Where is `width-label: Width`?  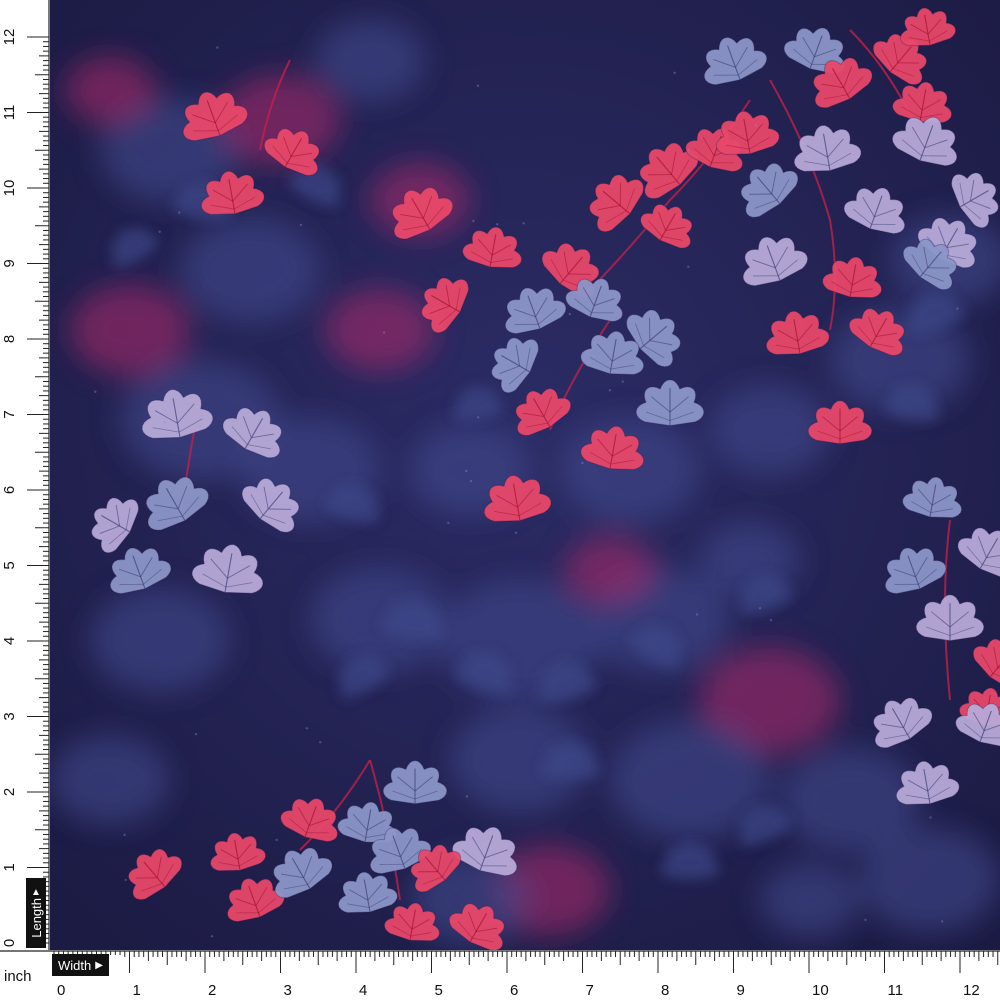
width-label: Width is located at coordinates (75, 965).